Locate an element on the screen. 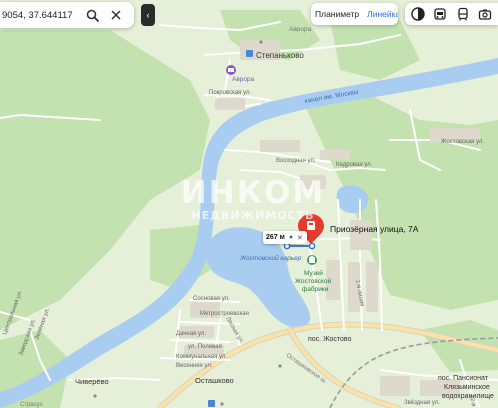 The image size is (498, 408). measure-tools: Планиметр Линейка is located at coordinates (354, 14).